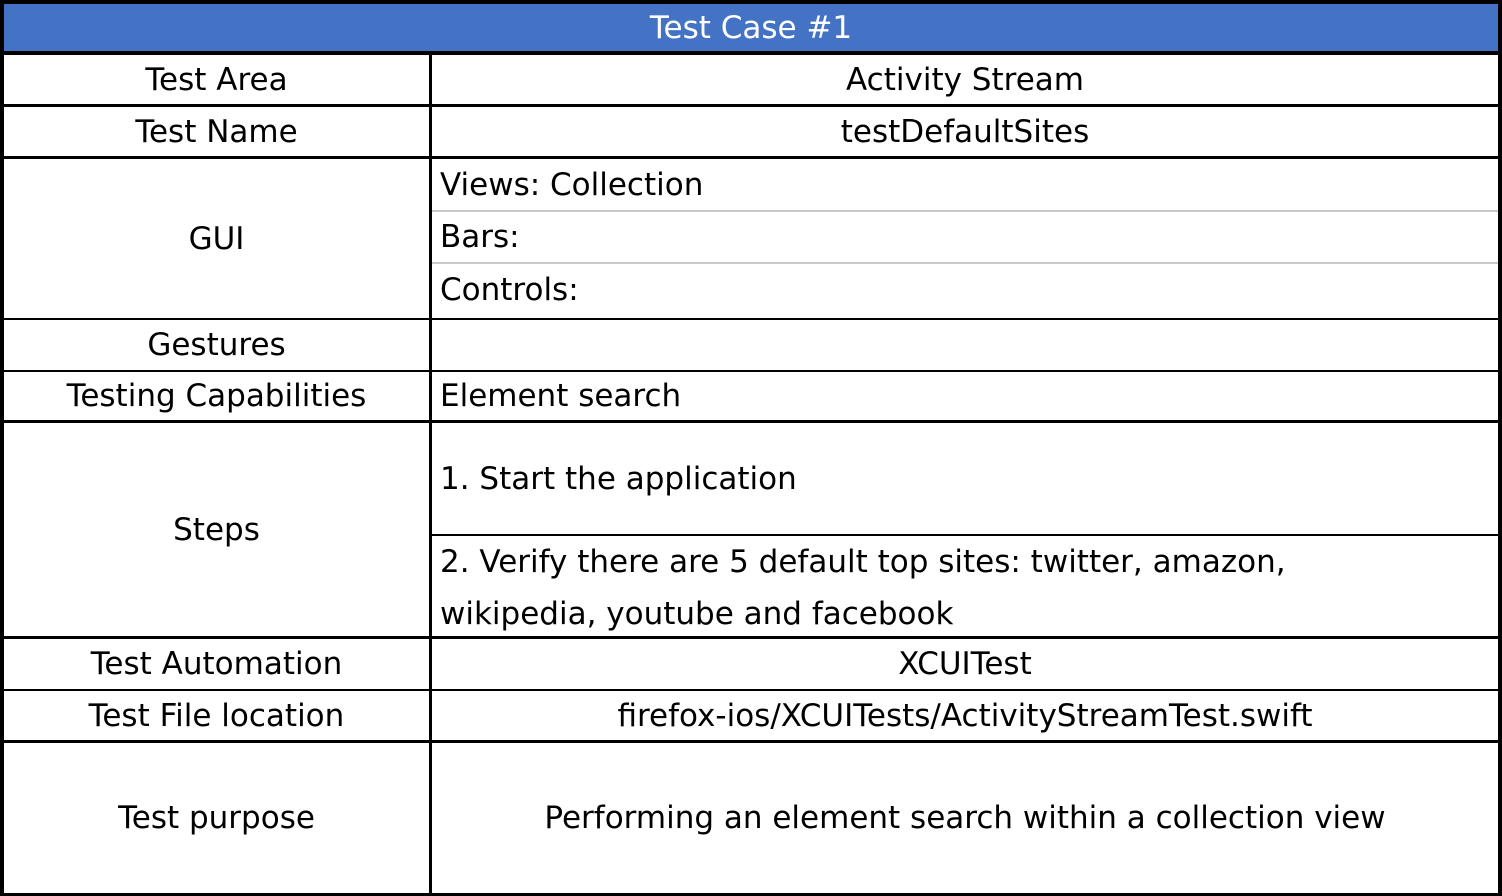 This screenshot has height=896, width=1502. What do you see at coordinates (572, 184) in the screenshot?
I see `gui-views: Views: Collection` at bounding box center [572, 184].